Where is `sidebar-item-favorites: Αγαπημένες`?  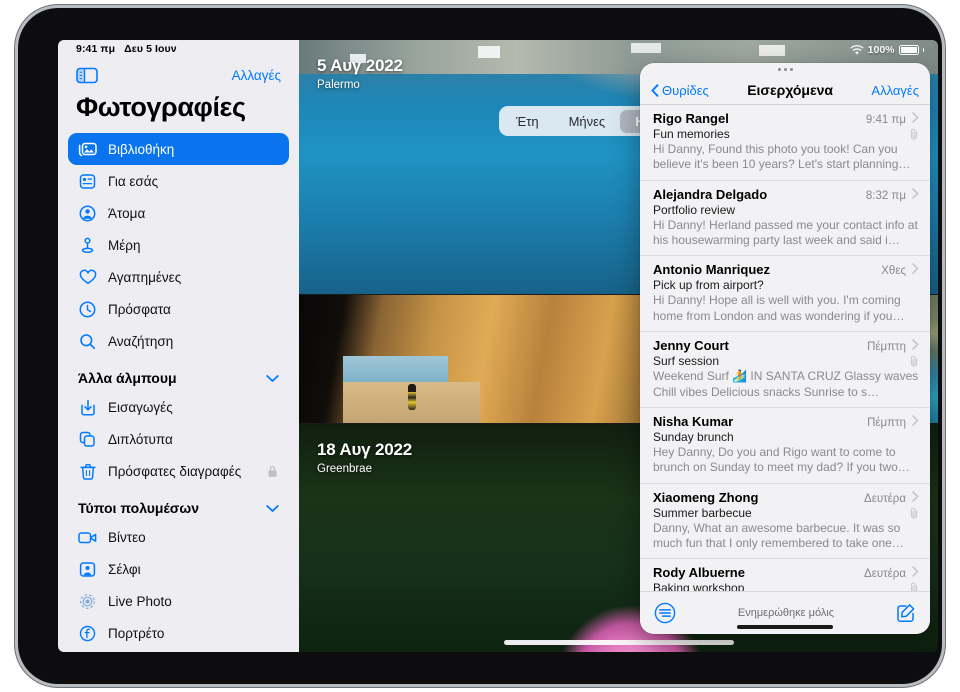
sidebar-item-favorites: Αγαπημένες is located at coordinates (178, 277).